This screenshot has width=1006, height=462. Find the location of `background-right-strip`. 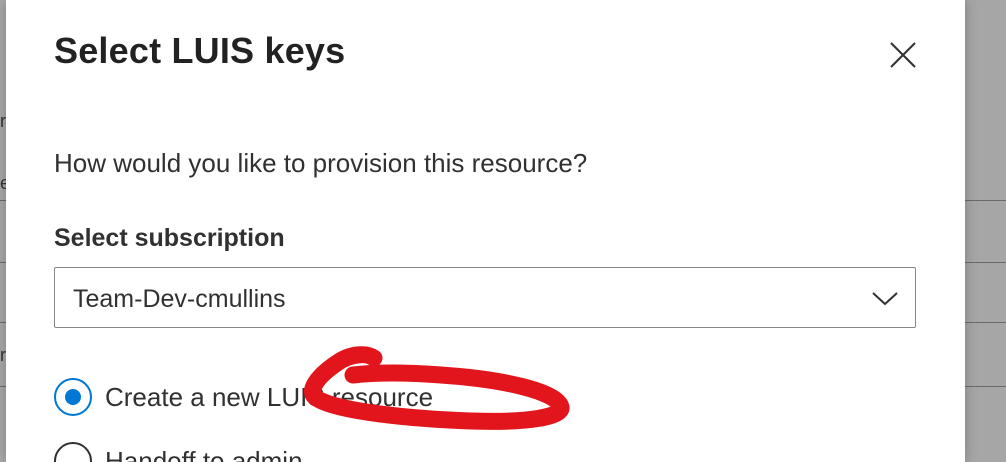

background-right-strip is located at coordinates (985, 231).